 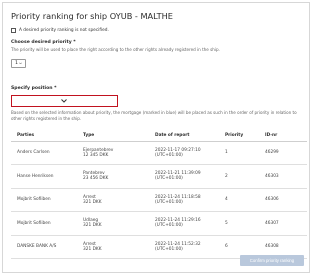 I want to click on cell-priority: 4, so click(x=239, y=200).